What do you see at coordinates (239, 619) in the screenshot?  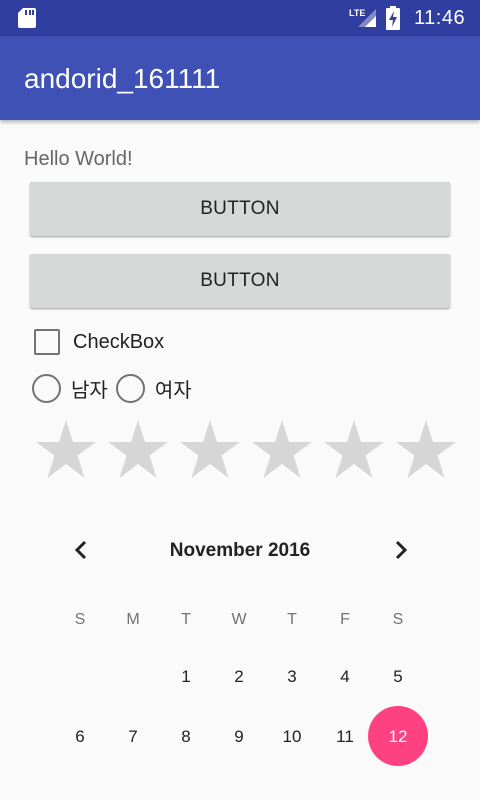 I see `weekday-label: W` at bounding box center [239, 619].